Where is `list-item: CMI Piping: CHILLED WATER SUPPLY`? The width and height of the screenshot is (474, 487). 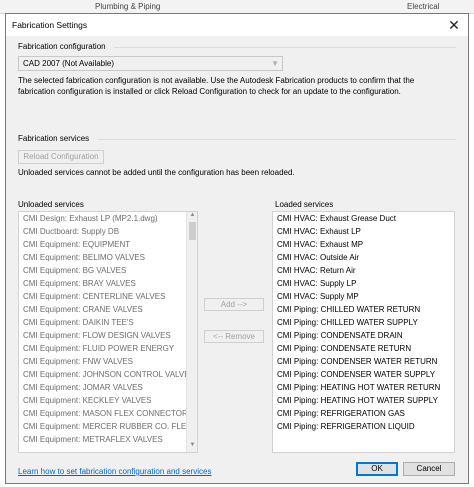 list-item: CMI Piping: CHILLED WATER SUPPLY is located at coordinates (363, 322).